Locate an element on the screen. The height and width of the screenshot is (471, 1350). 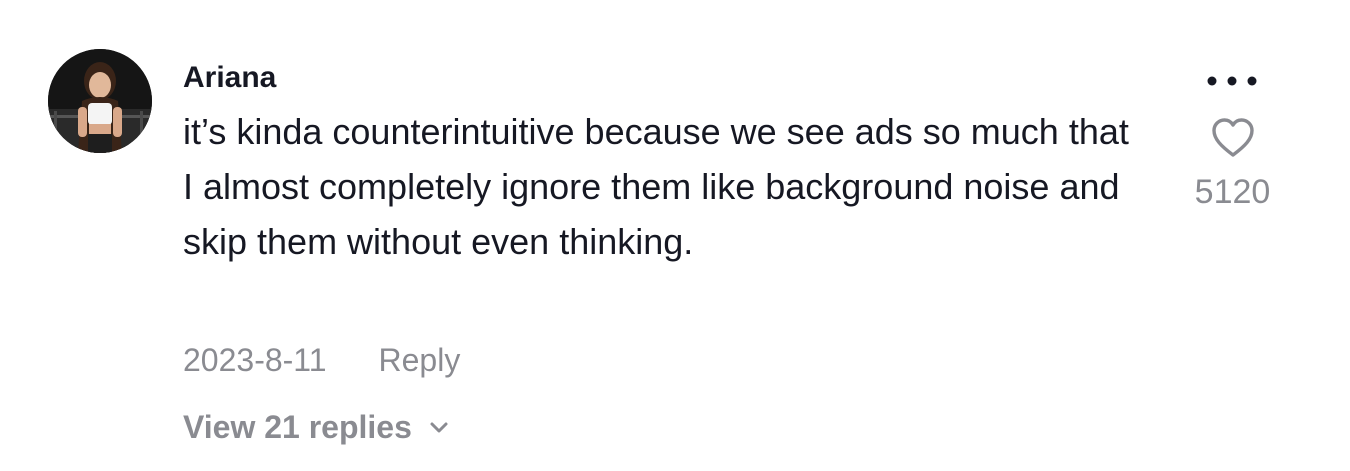
more-dots-icon is located at coordinates (1232, 80).